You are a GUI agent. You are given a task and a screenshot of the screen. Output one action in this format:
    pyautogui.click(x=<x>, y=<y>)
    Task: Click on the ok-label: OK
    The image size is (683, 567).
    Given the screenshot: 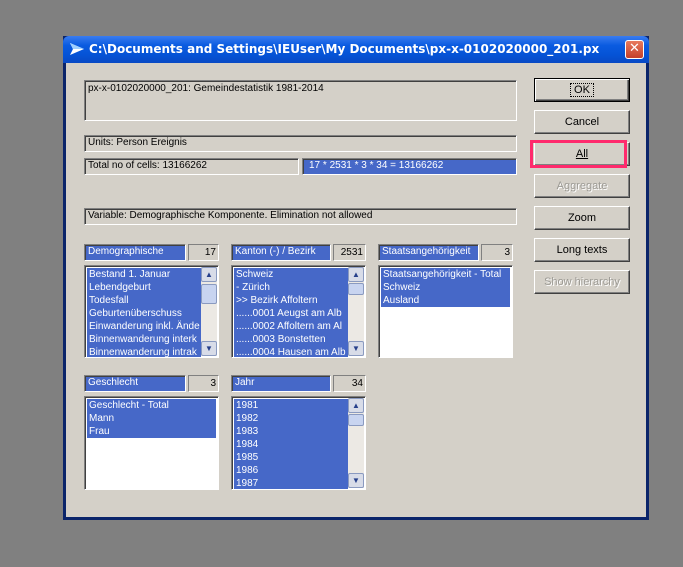 What is the action you would take?
    pyautogui.click(x=582, y=90)
    